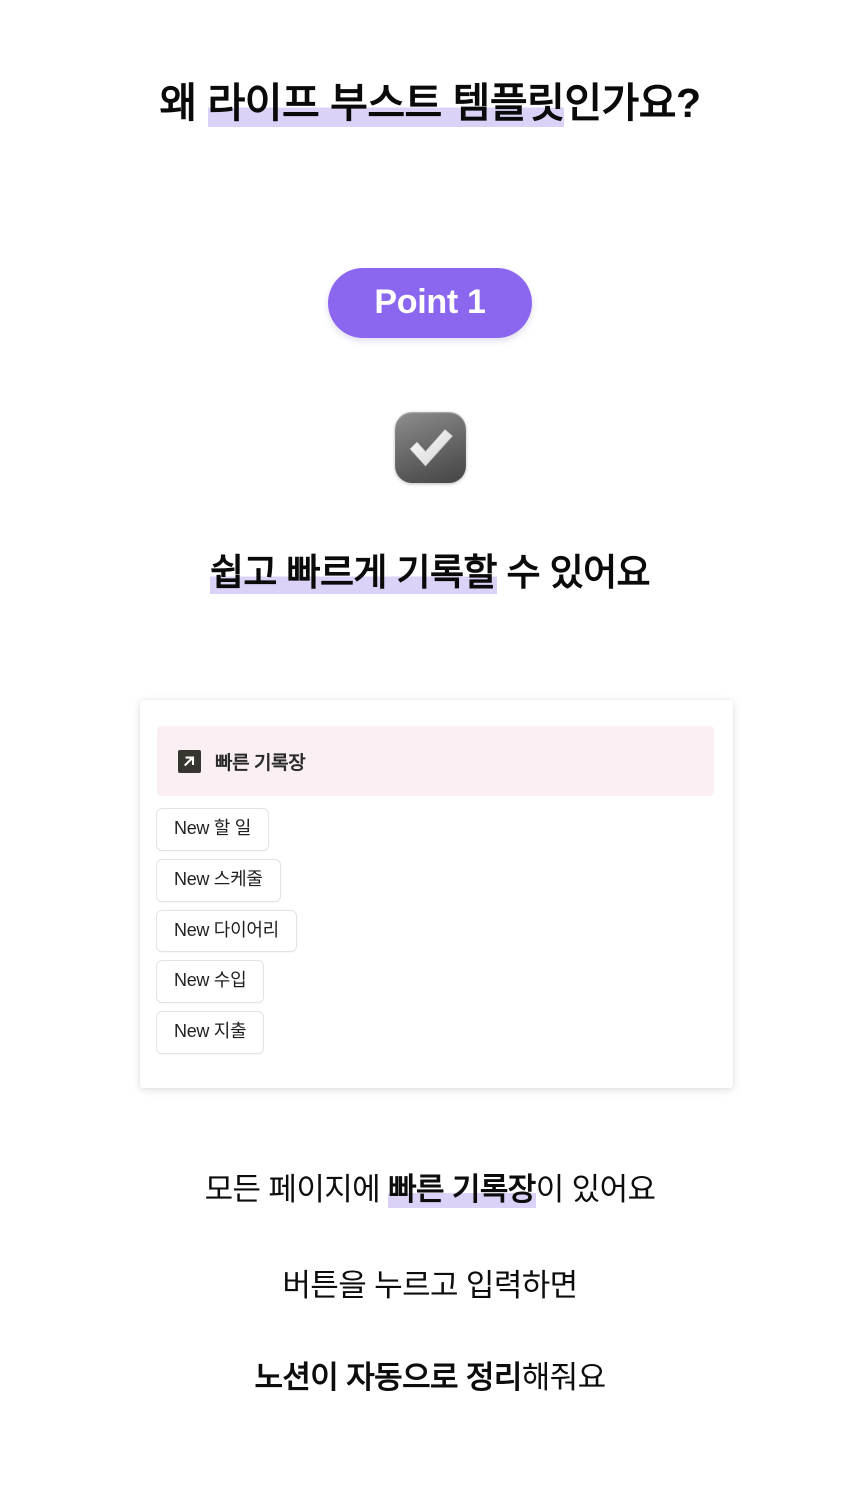 This screenshot has height=1510, width=860. What do you see at coordinates (573, 572) in the screenshot?
I see `section-subtitle-suffix: 수 있어요` at bounding box center [573, 572].